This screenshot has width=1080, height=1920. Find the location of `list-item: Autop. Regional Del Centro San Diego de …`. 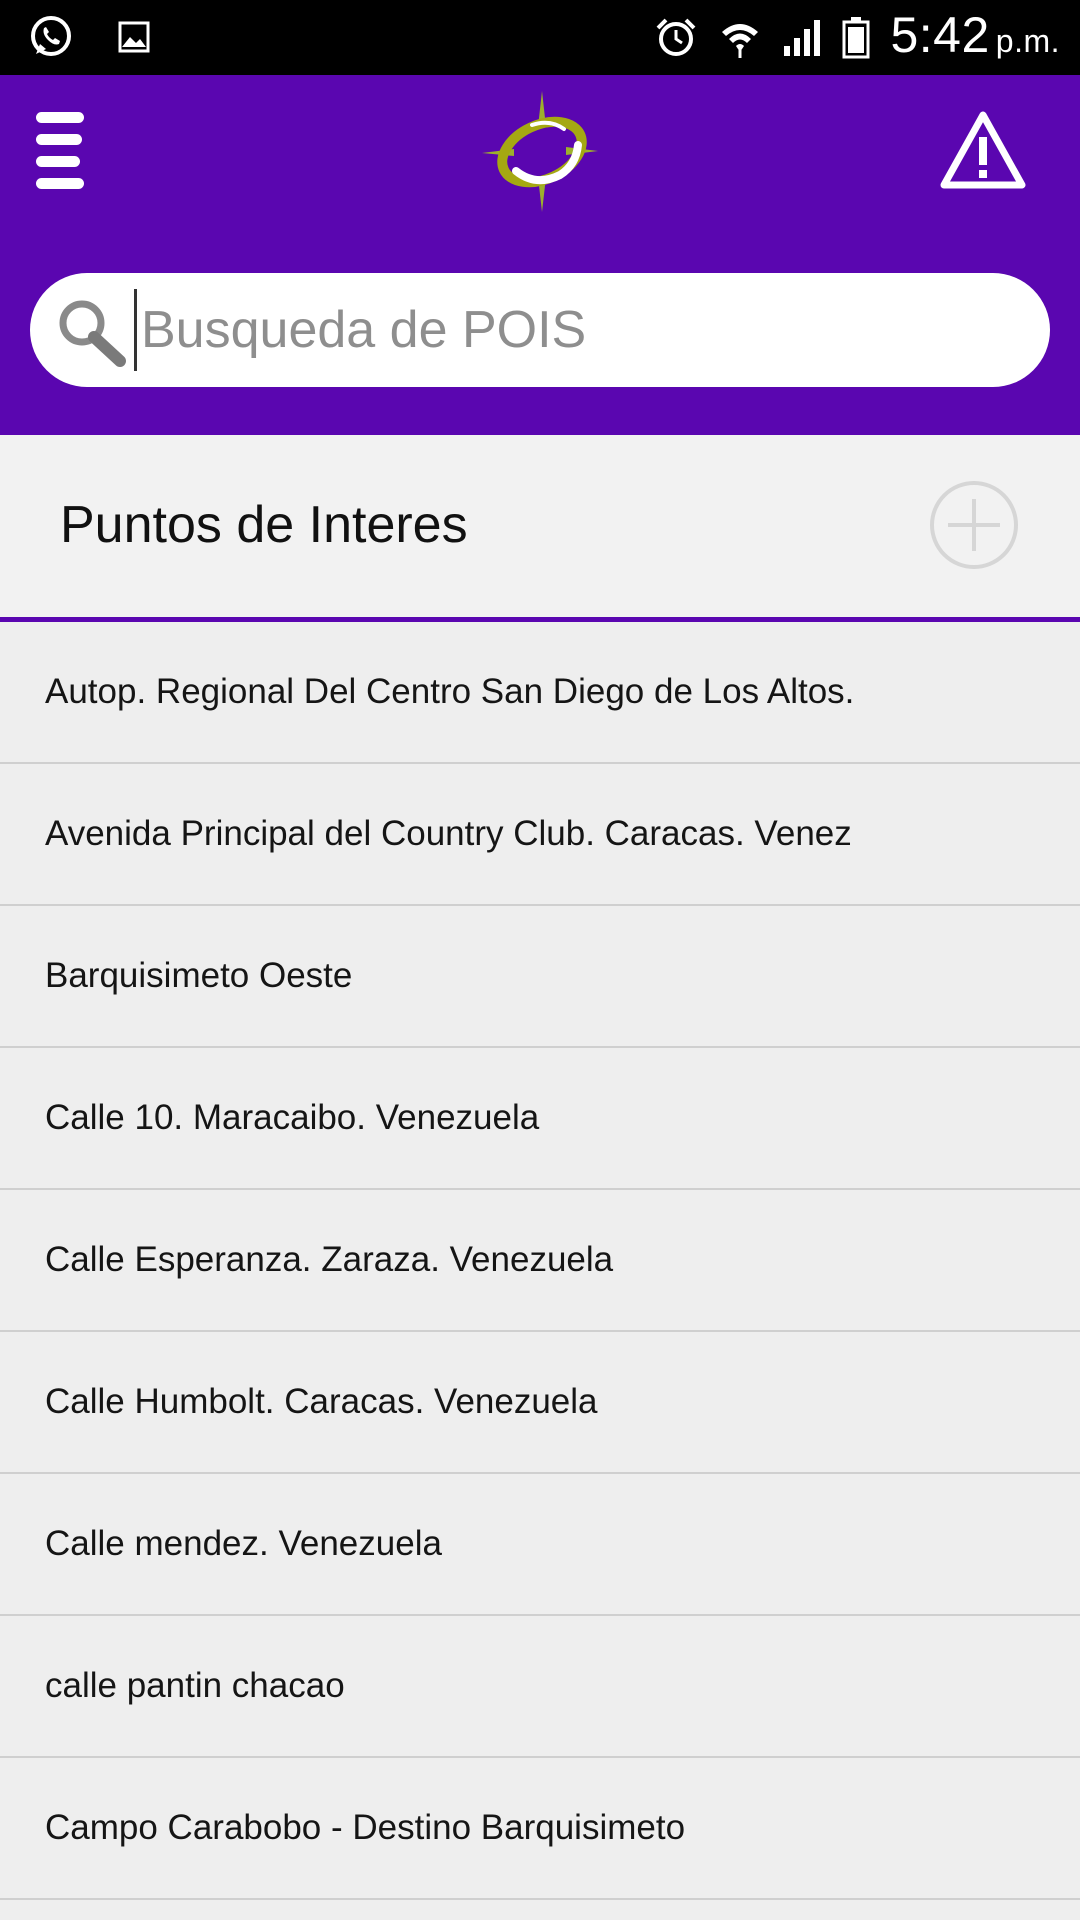

list-item: Autop. Regional Del Centro San Diego de … is located at coordinates (540, 693).